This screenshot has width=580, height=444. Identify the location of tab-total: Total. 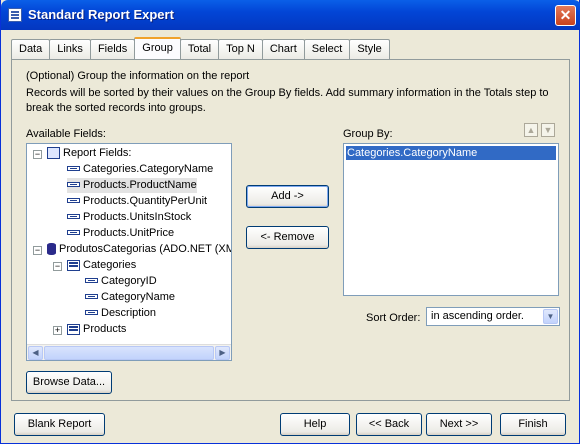
(199, 49).